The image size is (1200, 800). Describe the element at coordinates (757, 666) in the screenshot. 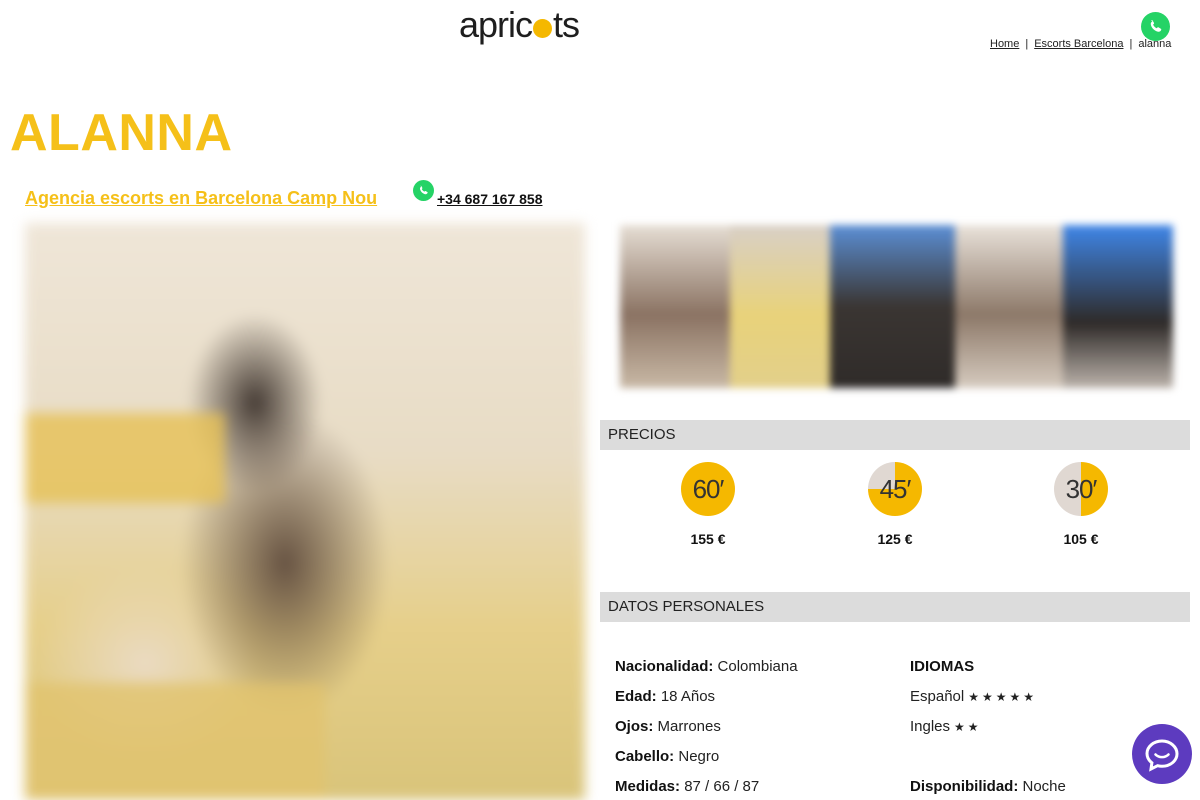

I see `nationality-value: Colombiana` at that location.